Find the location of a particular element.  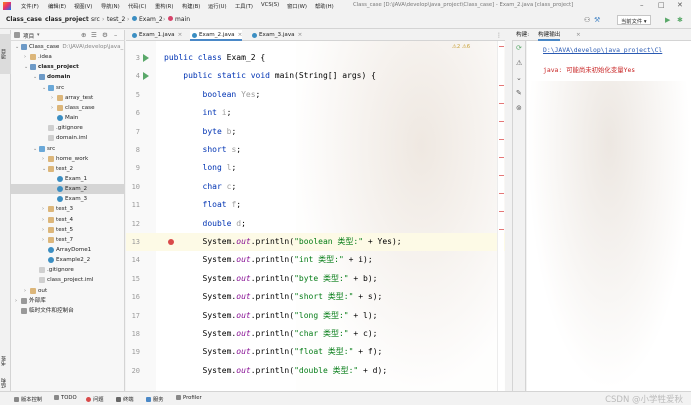

tree-item: class_project.iml is located at coordinates (68, 280).